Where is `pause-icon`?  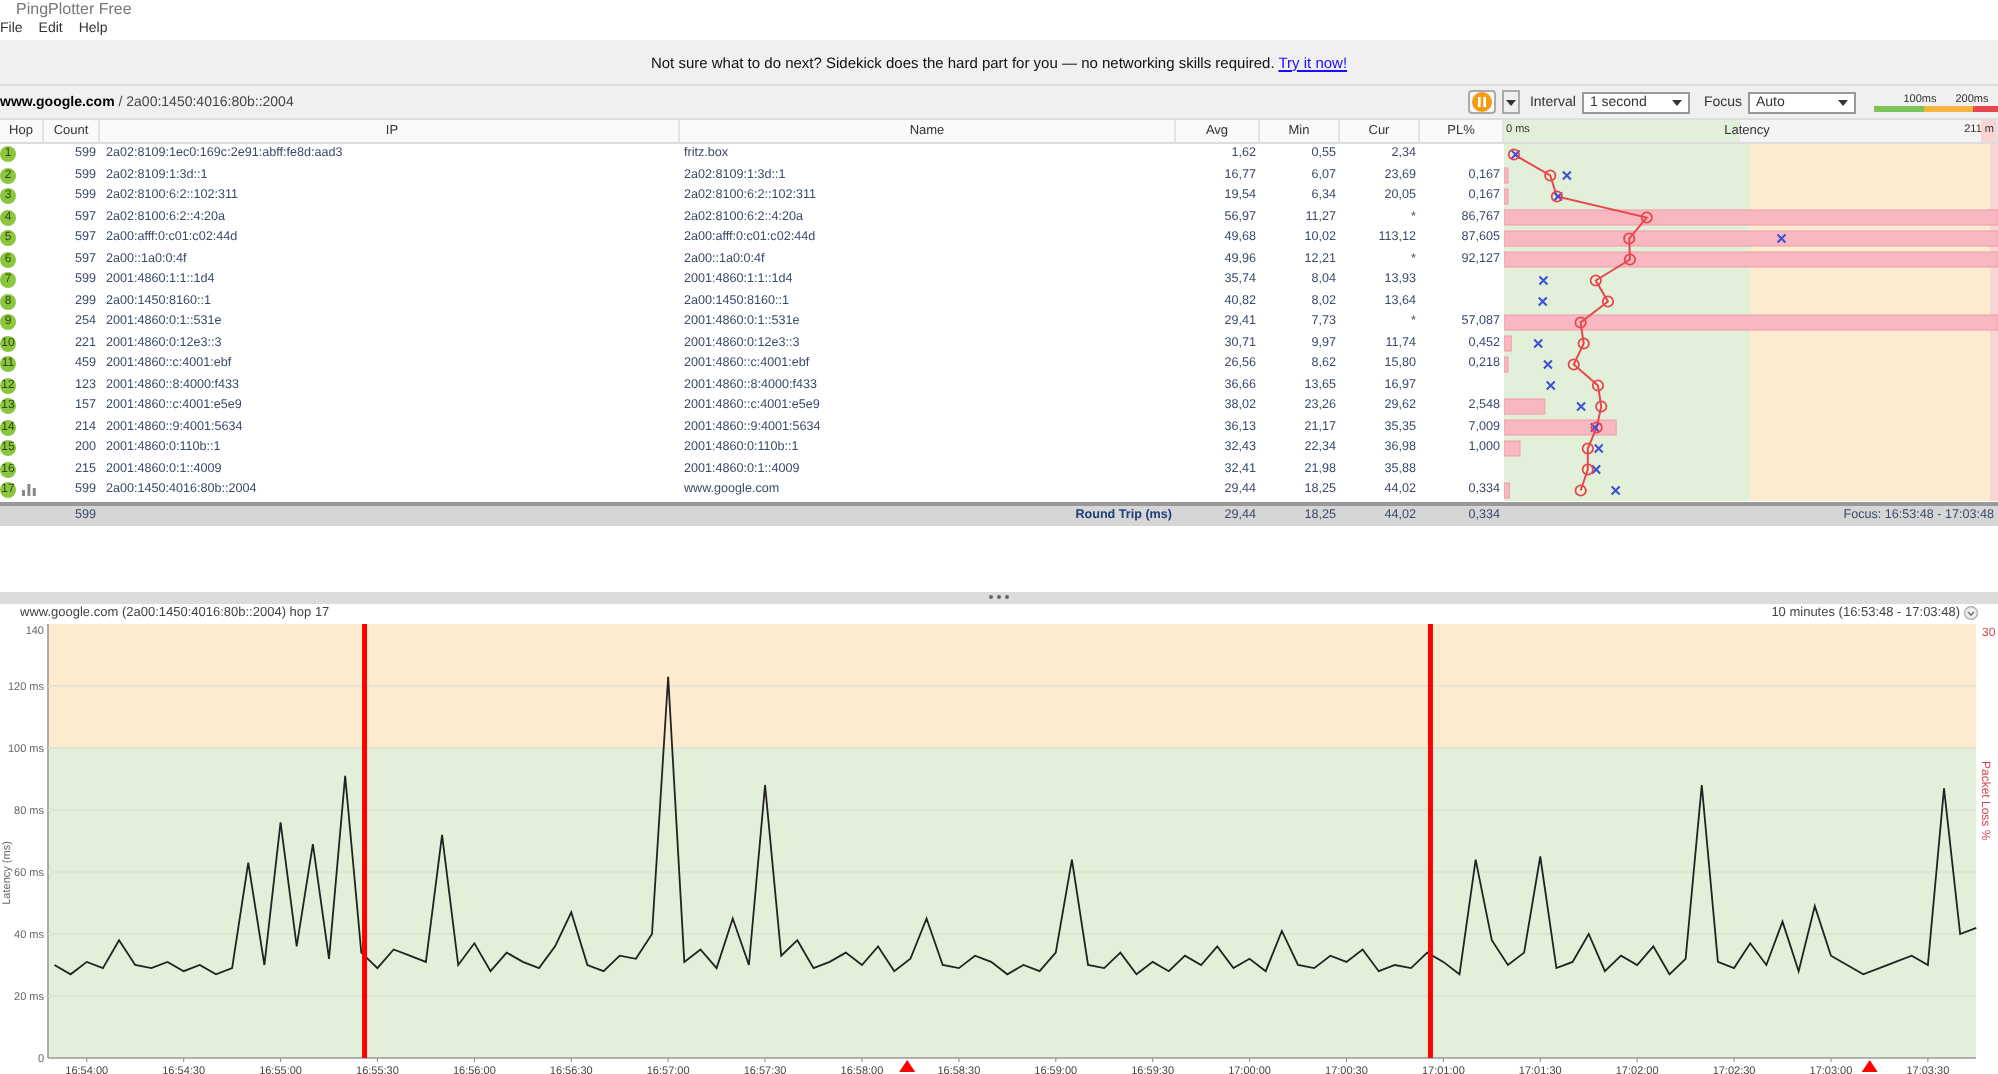
pause-icon is located at coordinates (1481, 102).